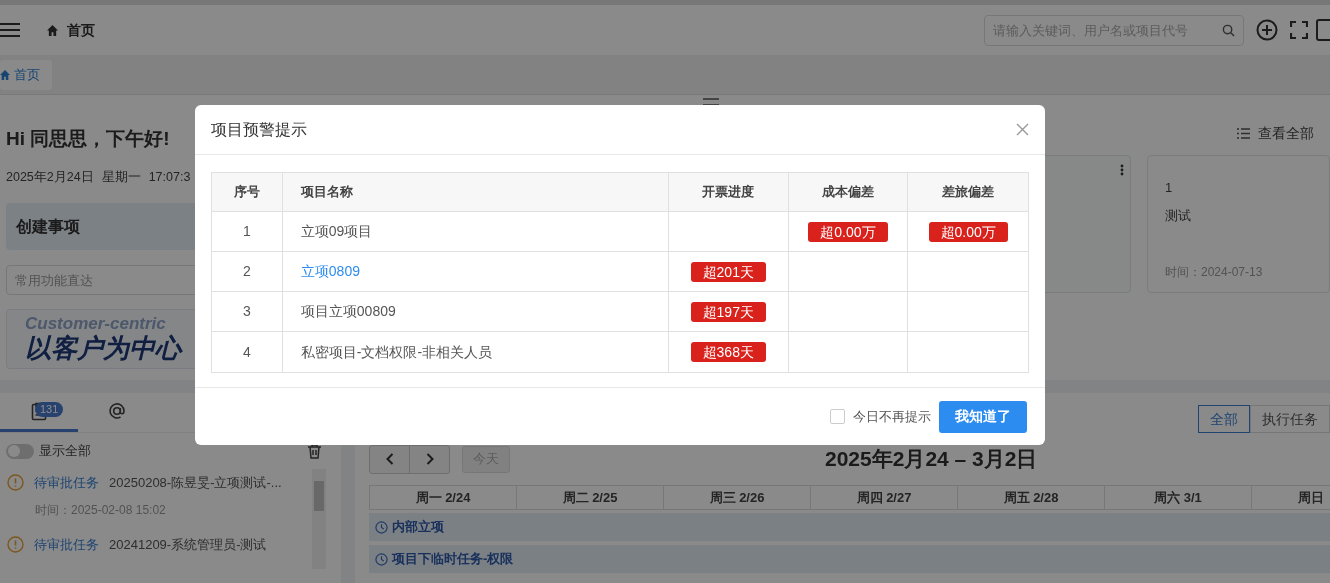  I want to click on day-header: 周五 2/28, so click(1031, 498).